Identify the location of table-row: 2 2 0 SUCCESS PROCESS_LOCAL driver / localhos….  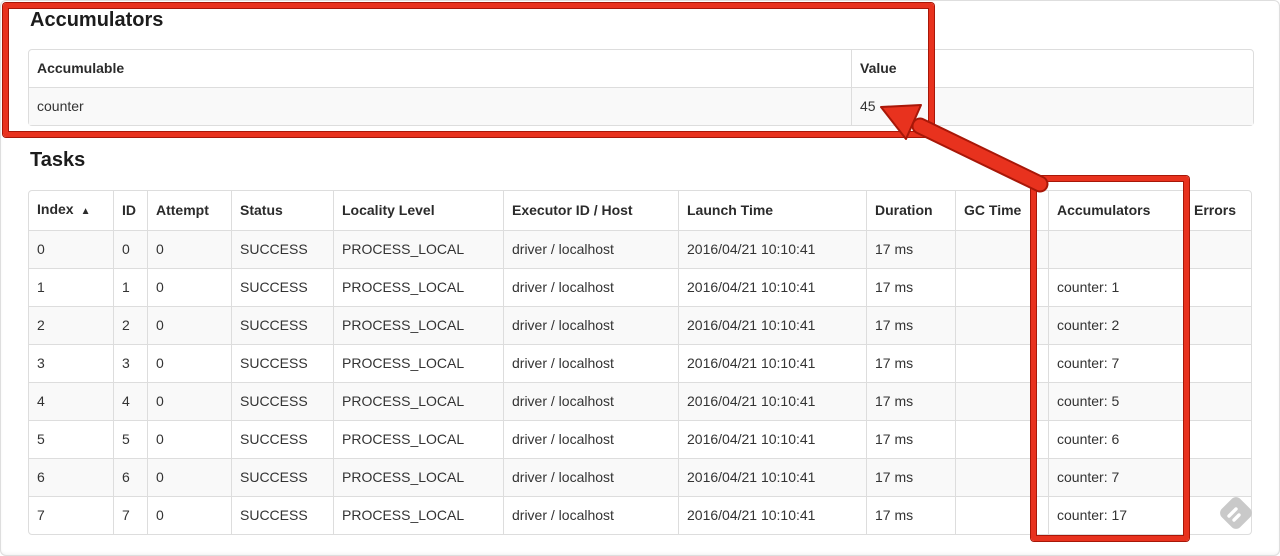
(640, 325).